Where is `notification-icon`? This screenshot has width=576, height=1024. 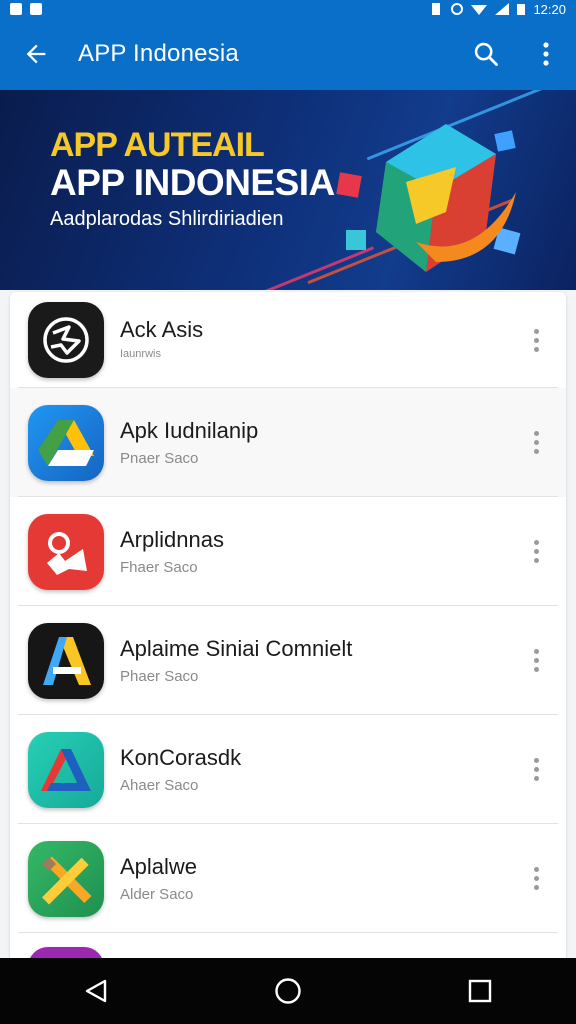 notification-icon is located at coordinates (16, 9).